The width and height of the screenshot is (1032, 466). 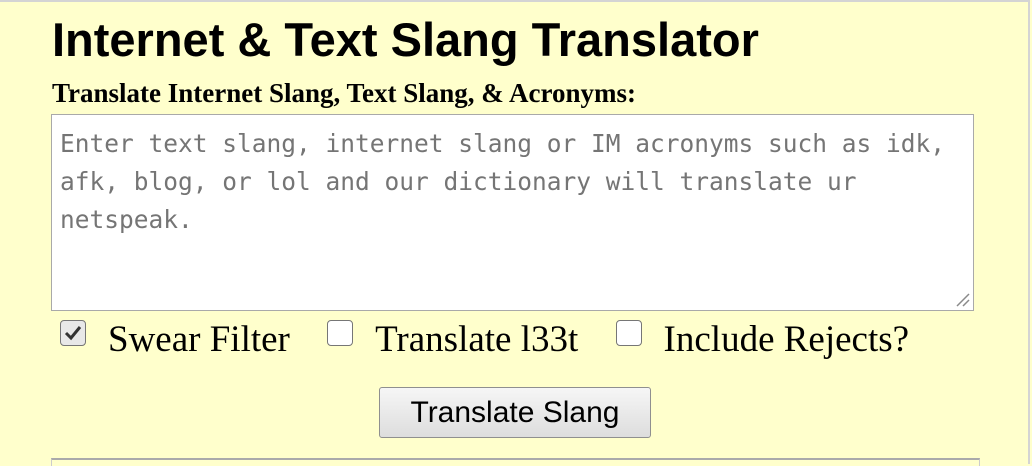 What do you see at coordinates (199, 339) in the screenshot?
I see `swear-filter-label: Swear Filter` at bounding box center [199, 339].